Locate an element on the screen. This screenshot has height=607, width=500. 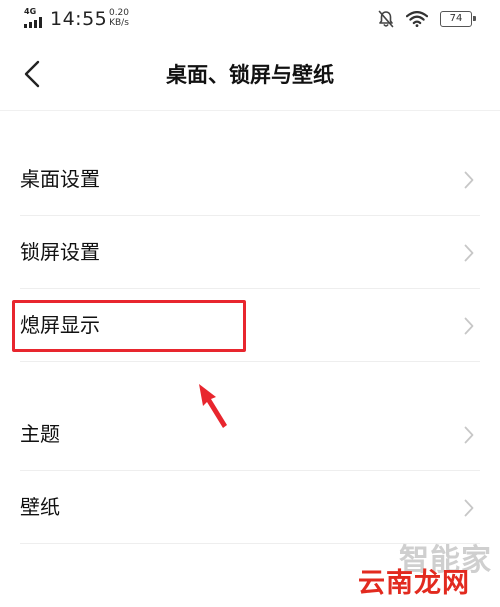
battery-level: 74 is located at coordinates (456, 18).